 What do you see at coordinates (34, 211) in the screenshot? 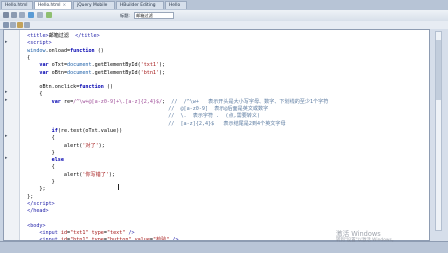
I see `code-line: </head>` at bounding box center [34, 211].